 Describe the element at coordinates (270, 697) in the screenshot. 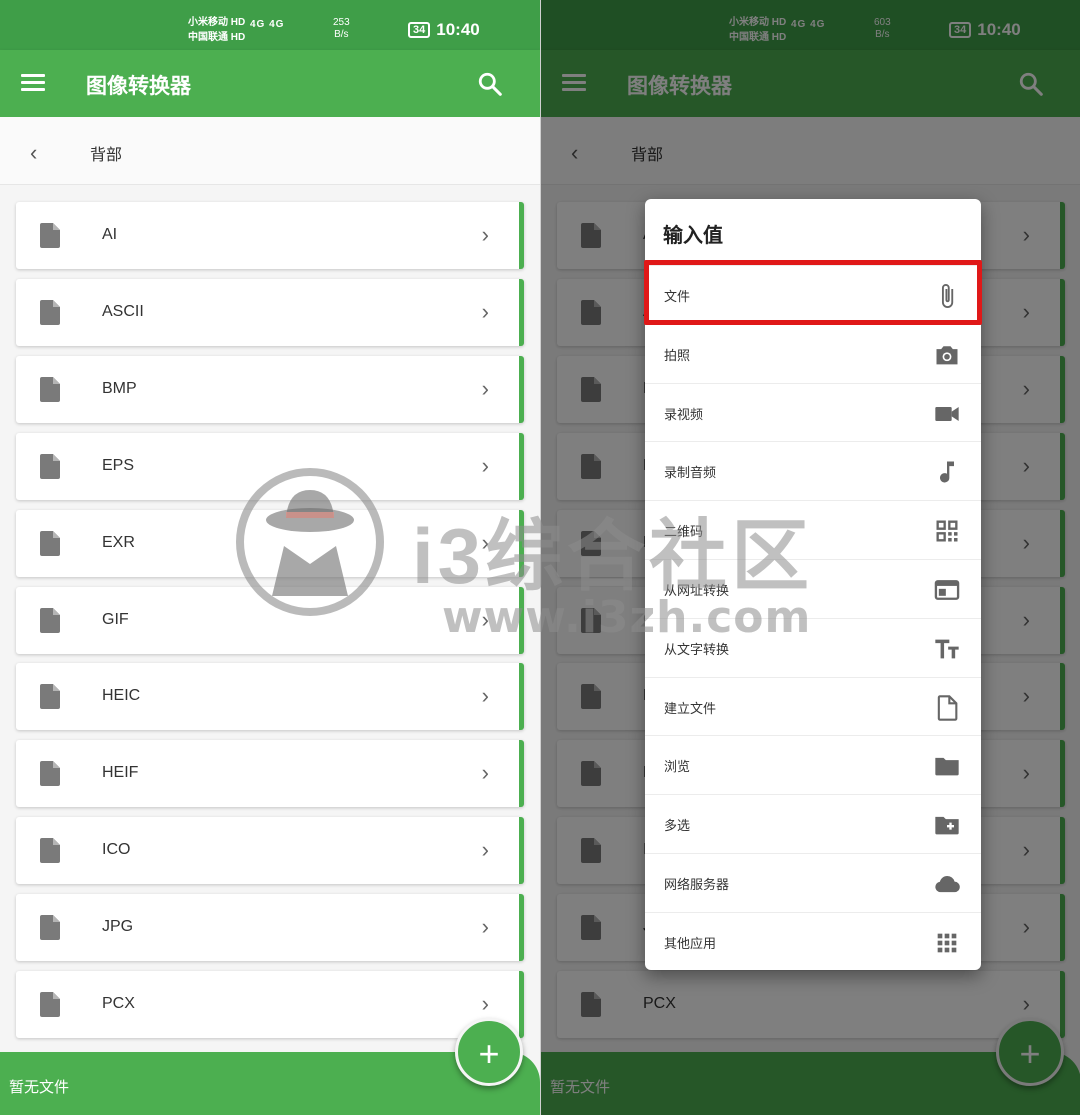

I see `format-item-heic: HEIC ›` at that location.